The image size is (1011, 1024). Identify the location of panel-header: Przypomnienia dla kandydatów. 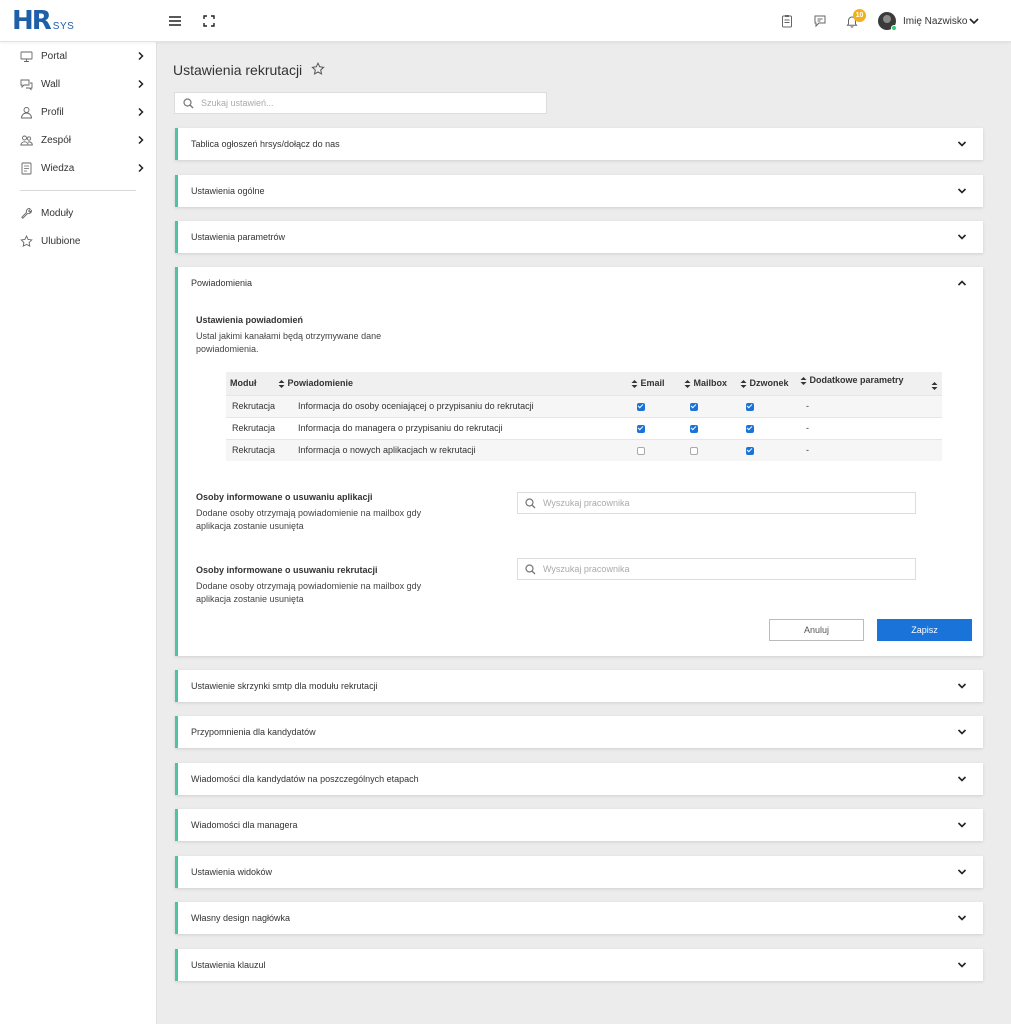
(580, 732).